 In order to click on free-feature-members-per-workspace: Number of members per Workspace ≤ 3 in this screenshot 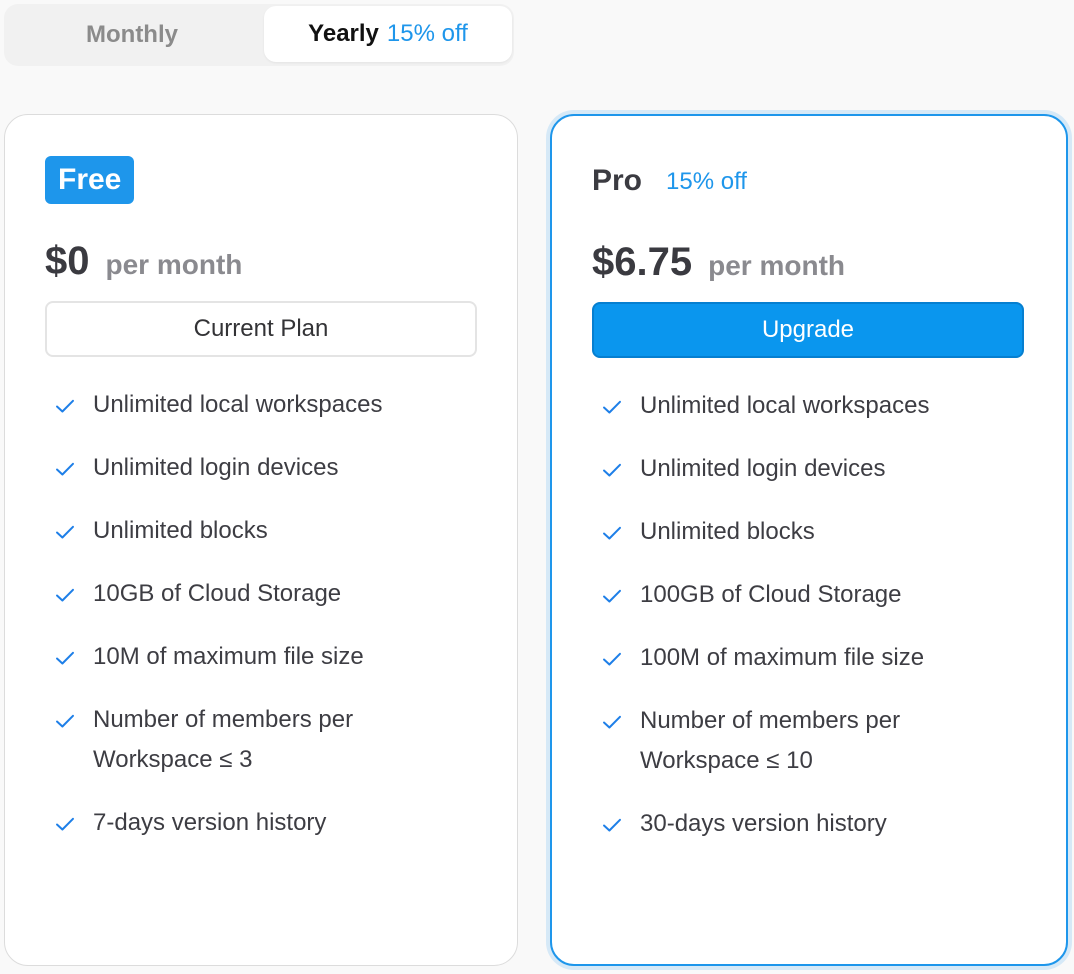, I will do `click(267, 744)`.